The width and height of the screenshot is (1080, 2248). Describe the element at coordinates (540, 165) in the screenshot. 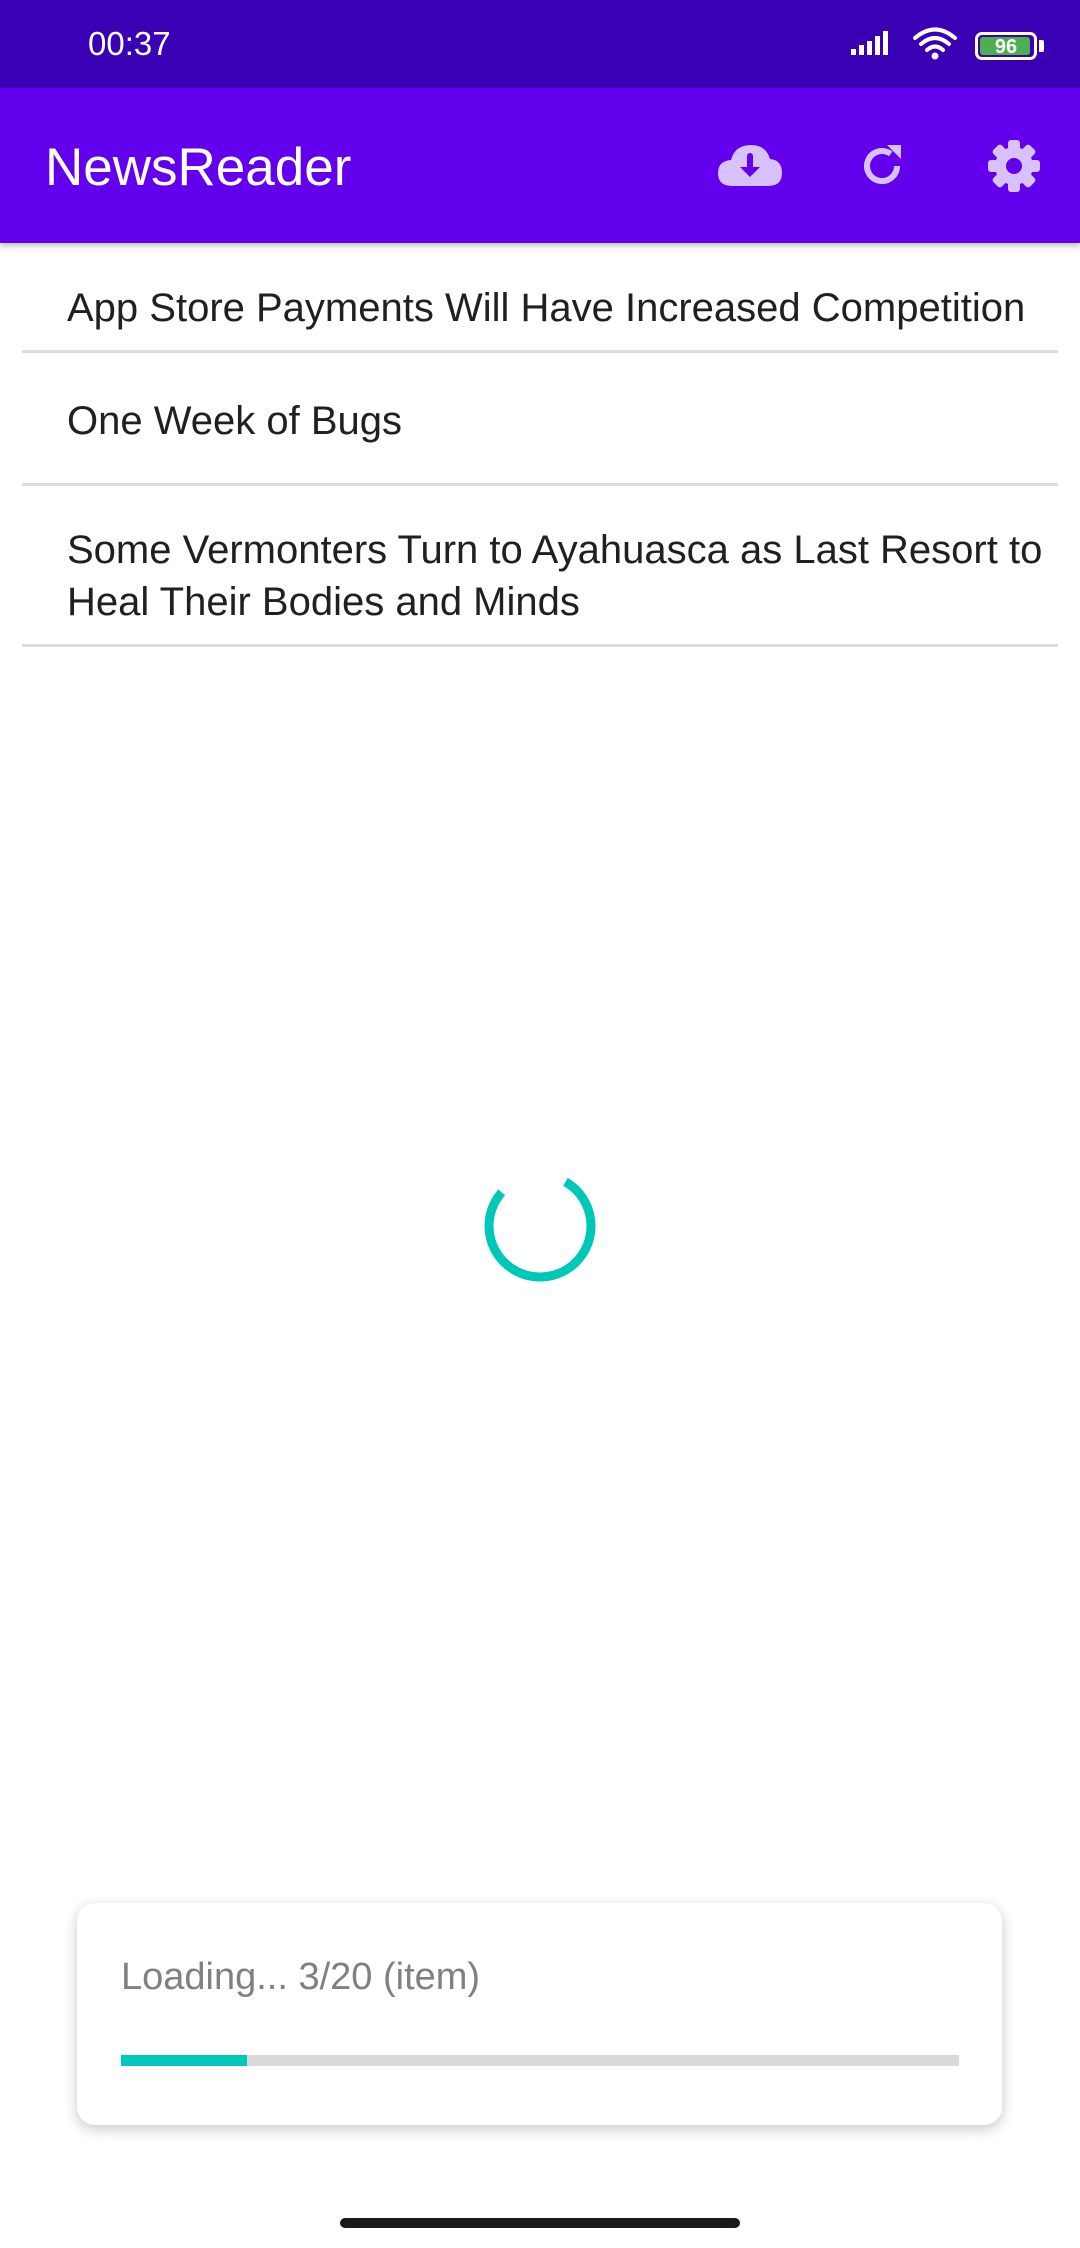

I see `app-bar: NewsReader` at that location.